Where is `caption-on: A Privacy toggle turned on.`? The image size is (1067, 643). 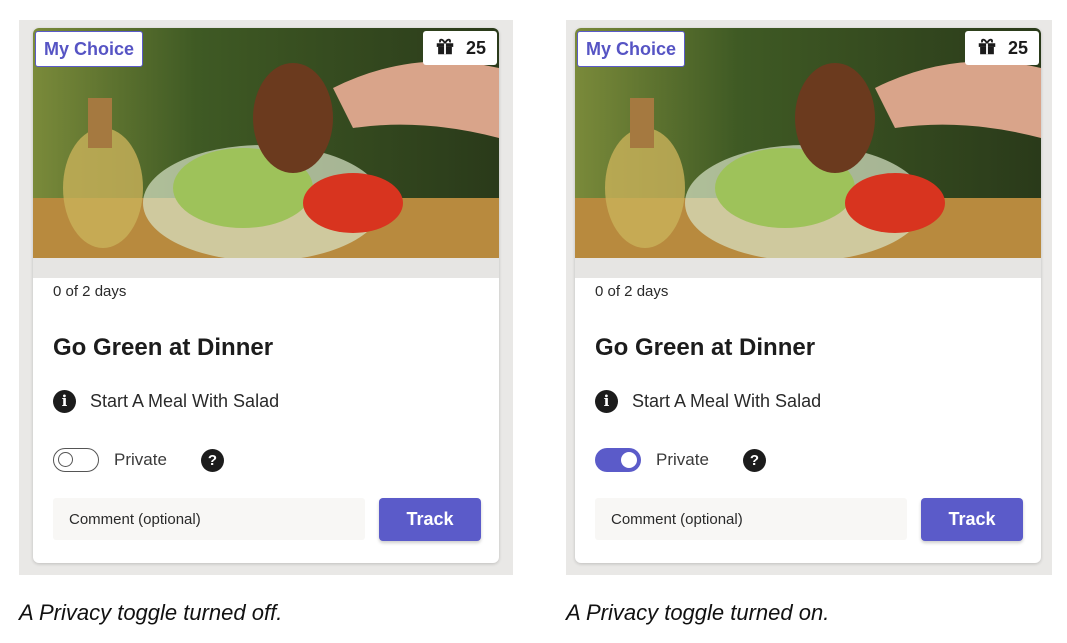
caption-on: A Privacy toggle turned on. is located at coordinates (698, 612).